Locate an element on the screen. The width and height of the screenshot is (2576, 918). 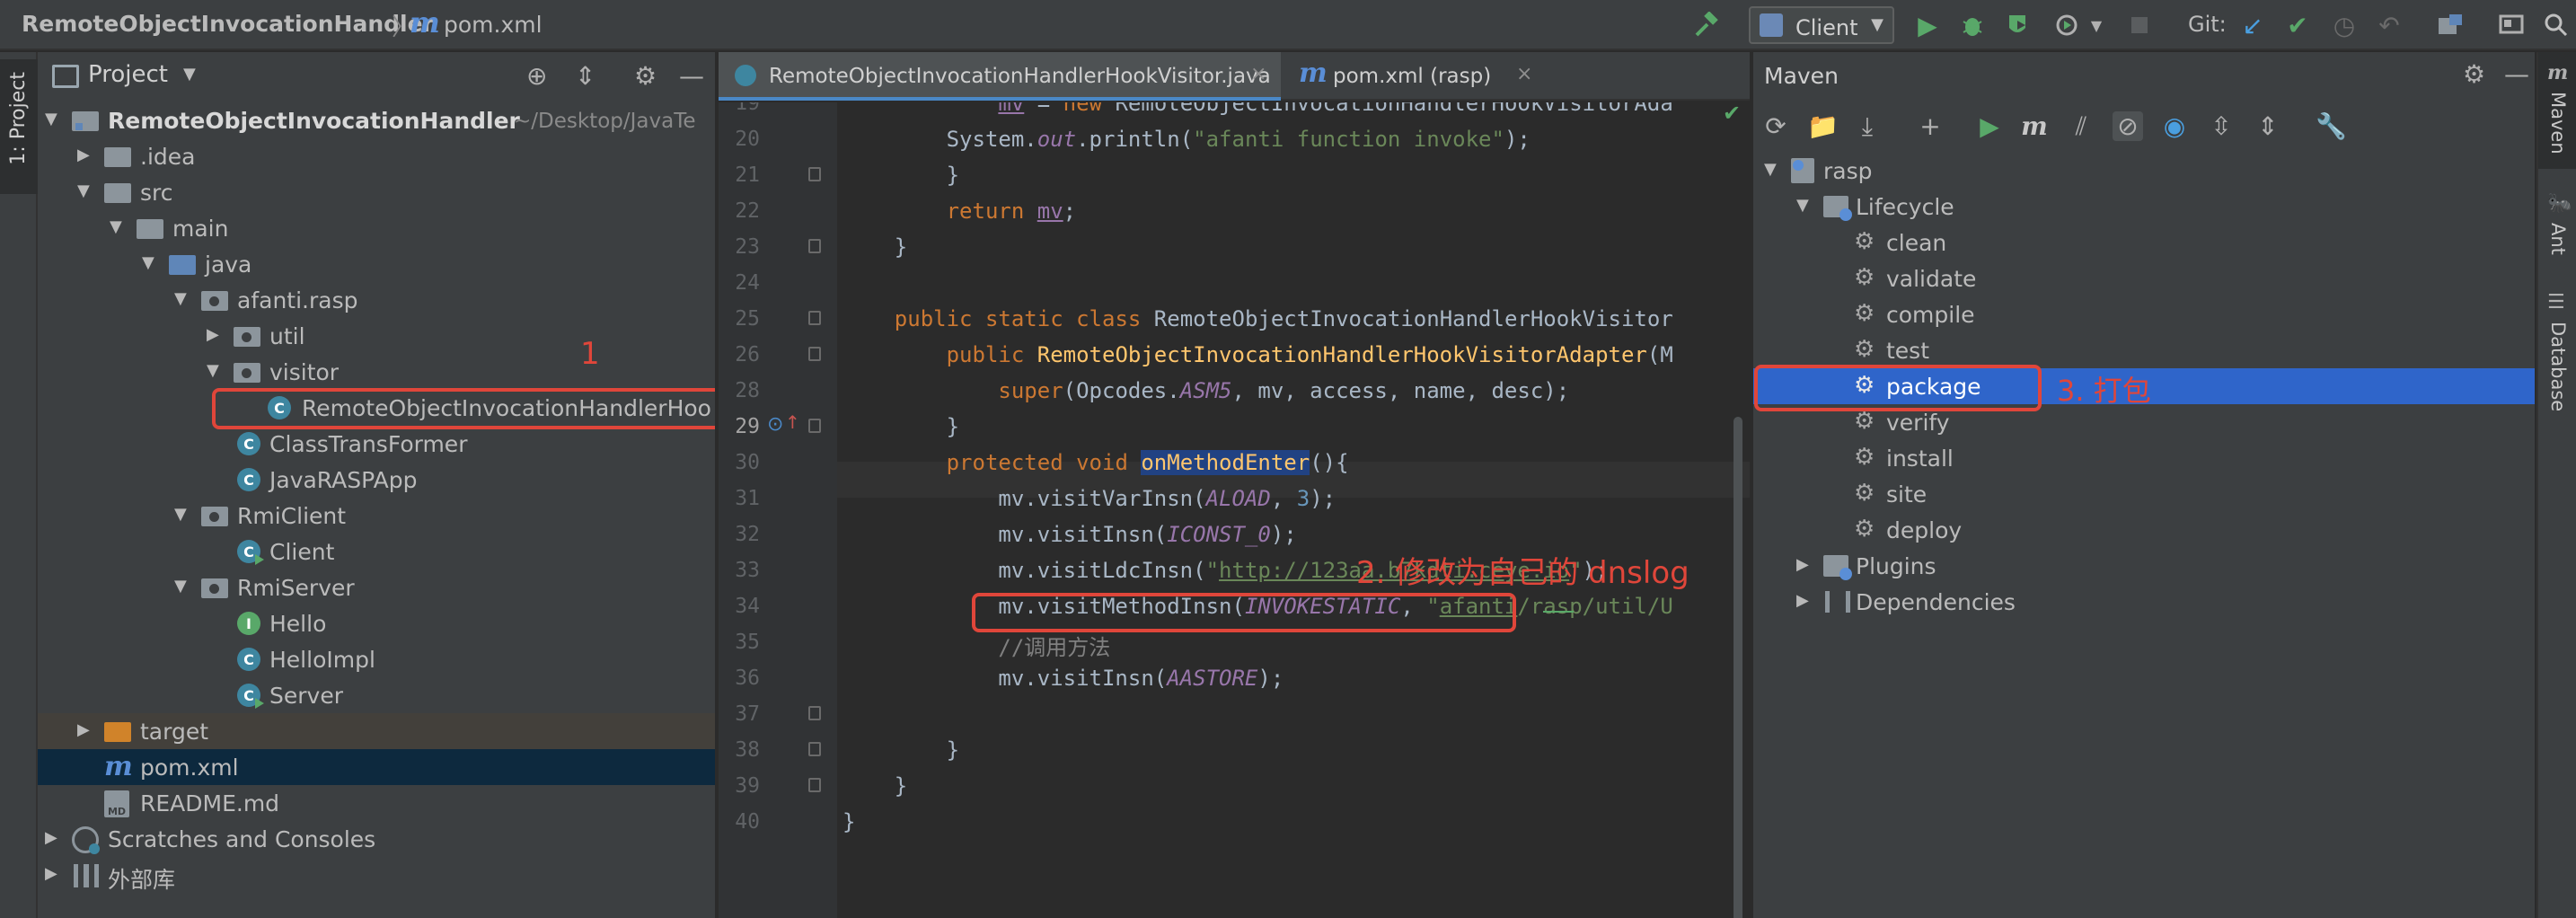
wrench-icon: 🔧 is located at coordinates (2331, 126).